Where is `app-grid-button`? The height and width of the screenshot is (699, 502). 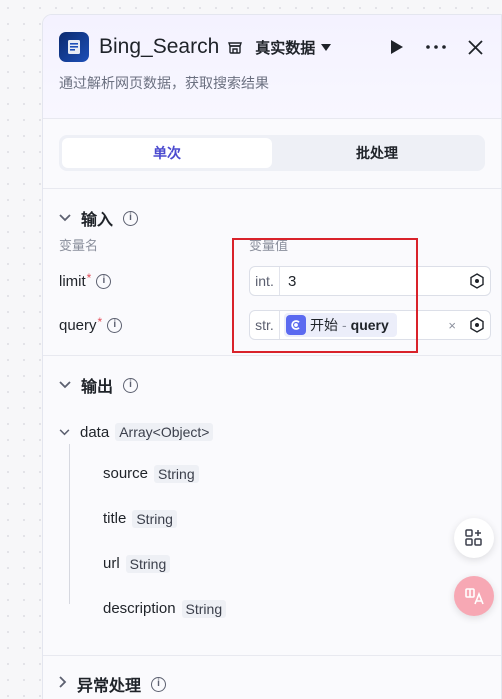
app-grid-button is located at coordinates (474, 538).